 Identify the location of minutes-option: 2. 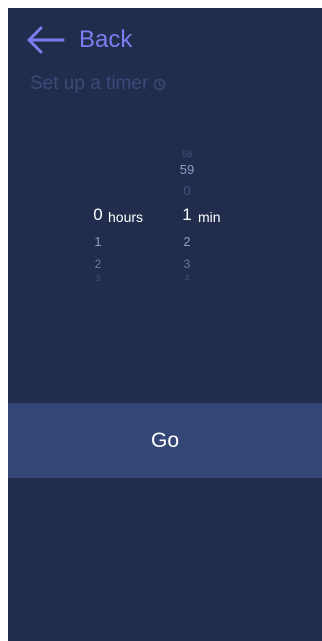
(187, 242).